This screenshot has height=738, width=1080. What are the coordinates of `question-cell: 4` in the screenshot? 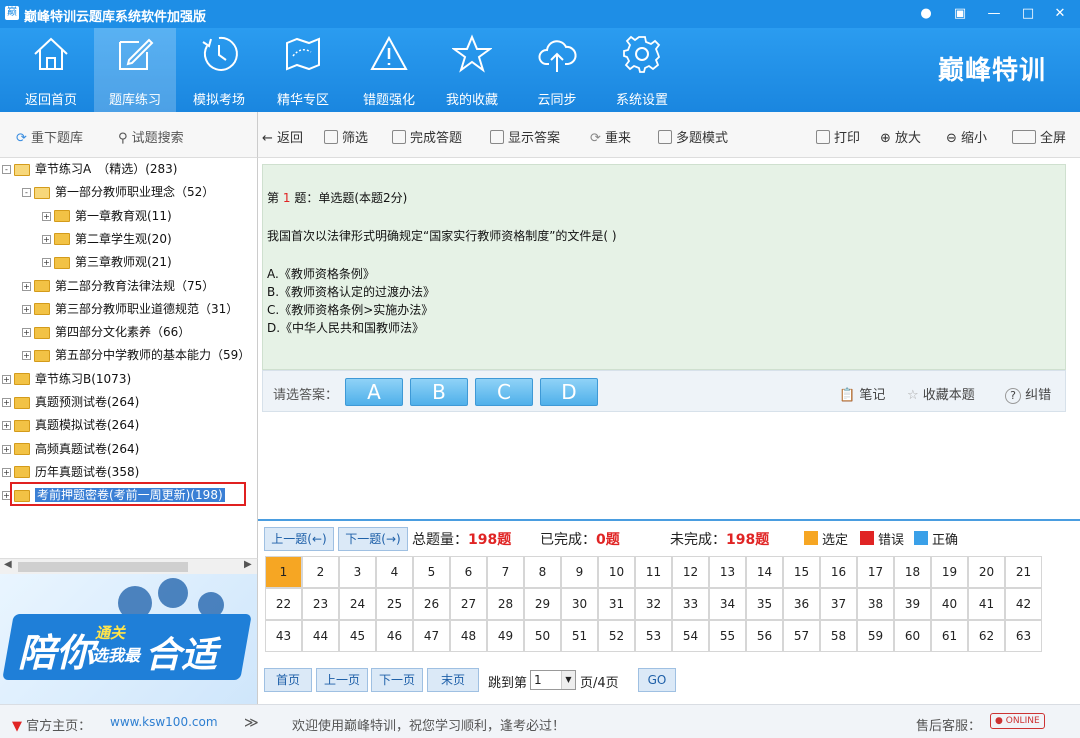 It's located at (394, 572).